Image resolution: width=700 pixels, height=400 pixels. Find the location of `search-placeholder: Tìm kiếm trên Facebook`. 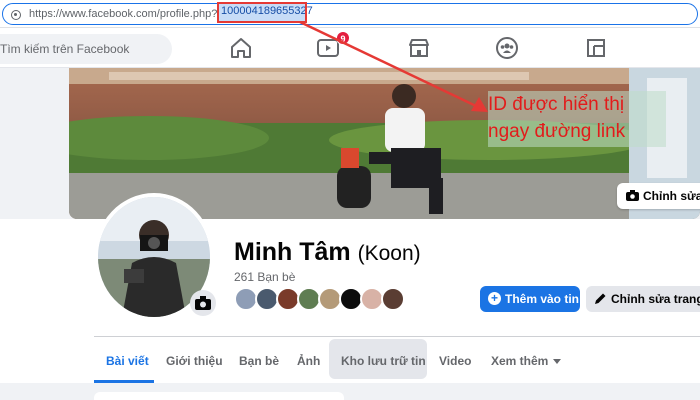

search-placeholder: Tìm kiếm trên Facebook is located at coordinates (65, 49).